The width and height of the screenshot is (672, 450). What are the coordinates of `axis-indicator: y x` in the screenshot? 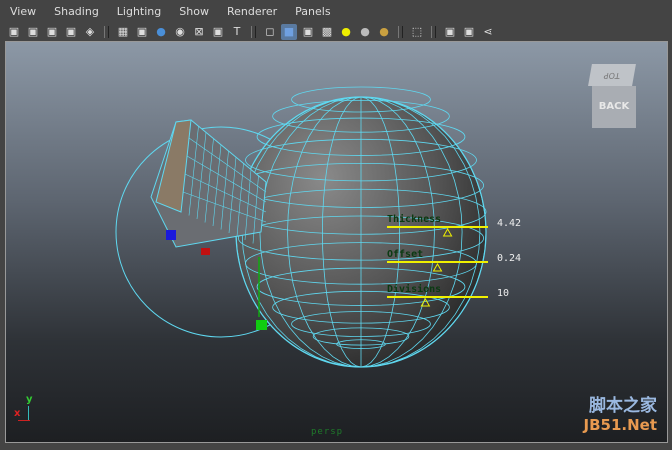 It's located at (23, 407).